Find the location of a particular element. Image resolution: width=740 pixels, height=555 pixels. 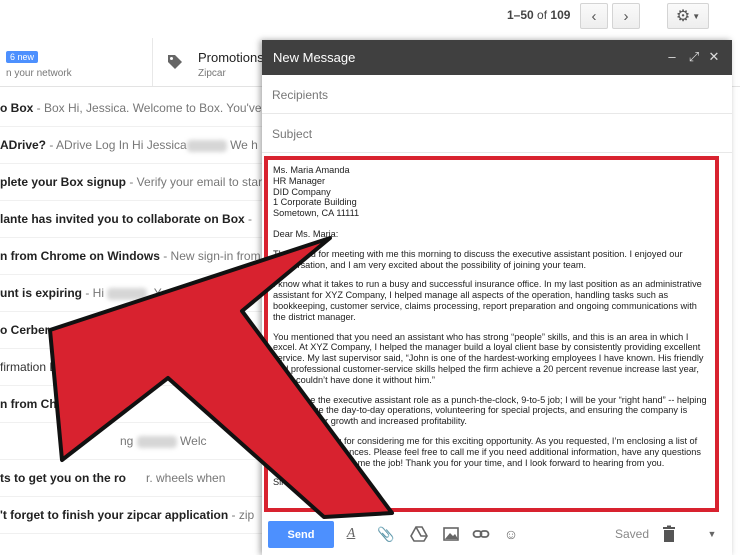

format-text-icon: A is located at coordinates (351, 534).